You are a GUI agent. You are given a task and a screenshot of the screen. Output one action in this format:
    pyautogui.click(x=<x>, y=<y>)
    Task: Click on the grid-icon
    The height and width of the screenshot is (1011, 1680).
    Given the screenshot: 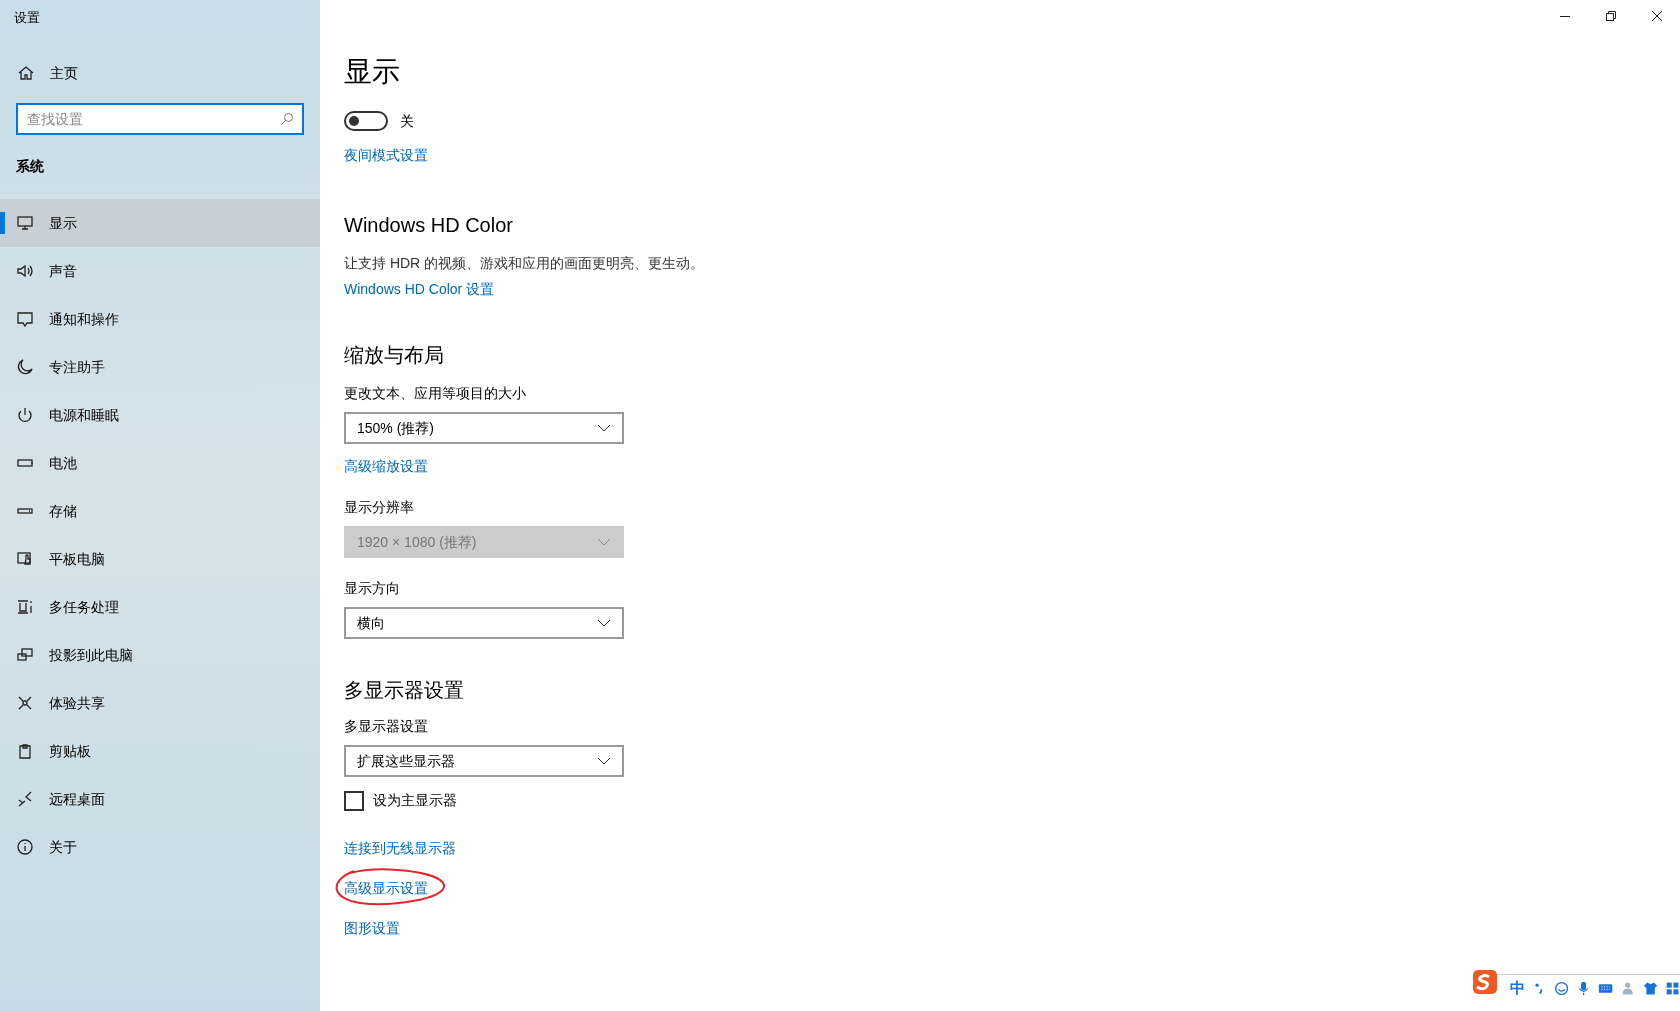 What is the action you would take?
    pyautogui.click(x=1672, y=988)
    